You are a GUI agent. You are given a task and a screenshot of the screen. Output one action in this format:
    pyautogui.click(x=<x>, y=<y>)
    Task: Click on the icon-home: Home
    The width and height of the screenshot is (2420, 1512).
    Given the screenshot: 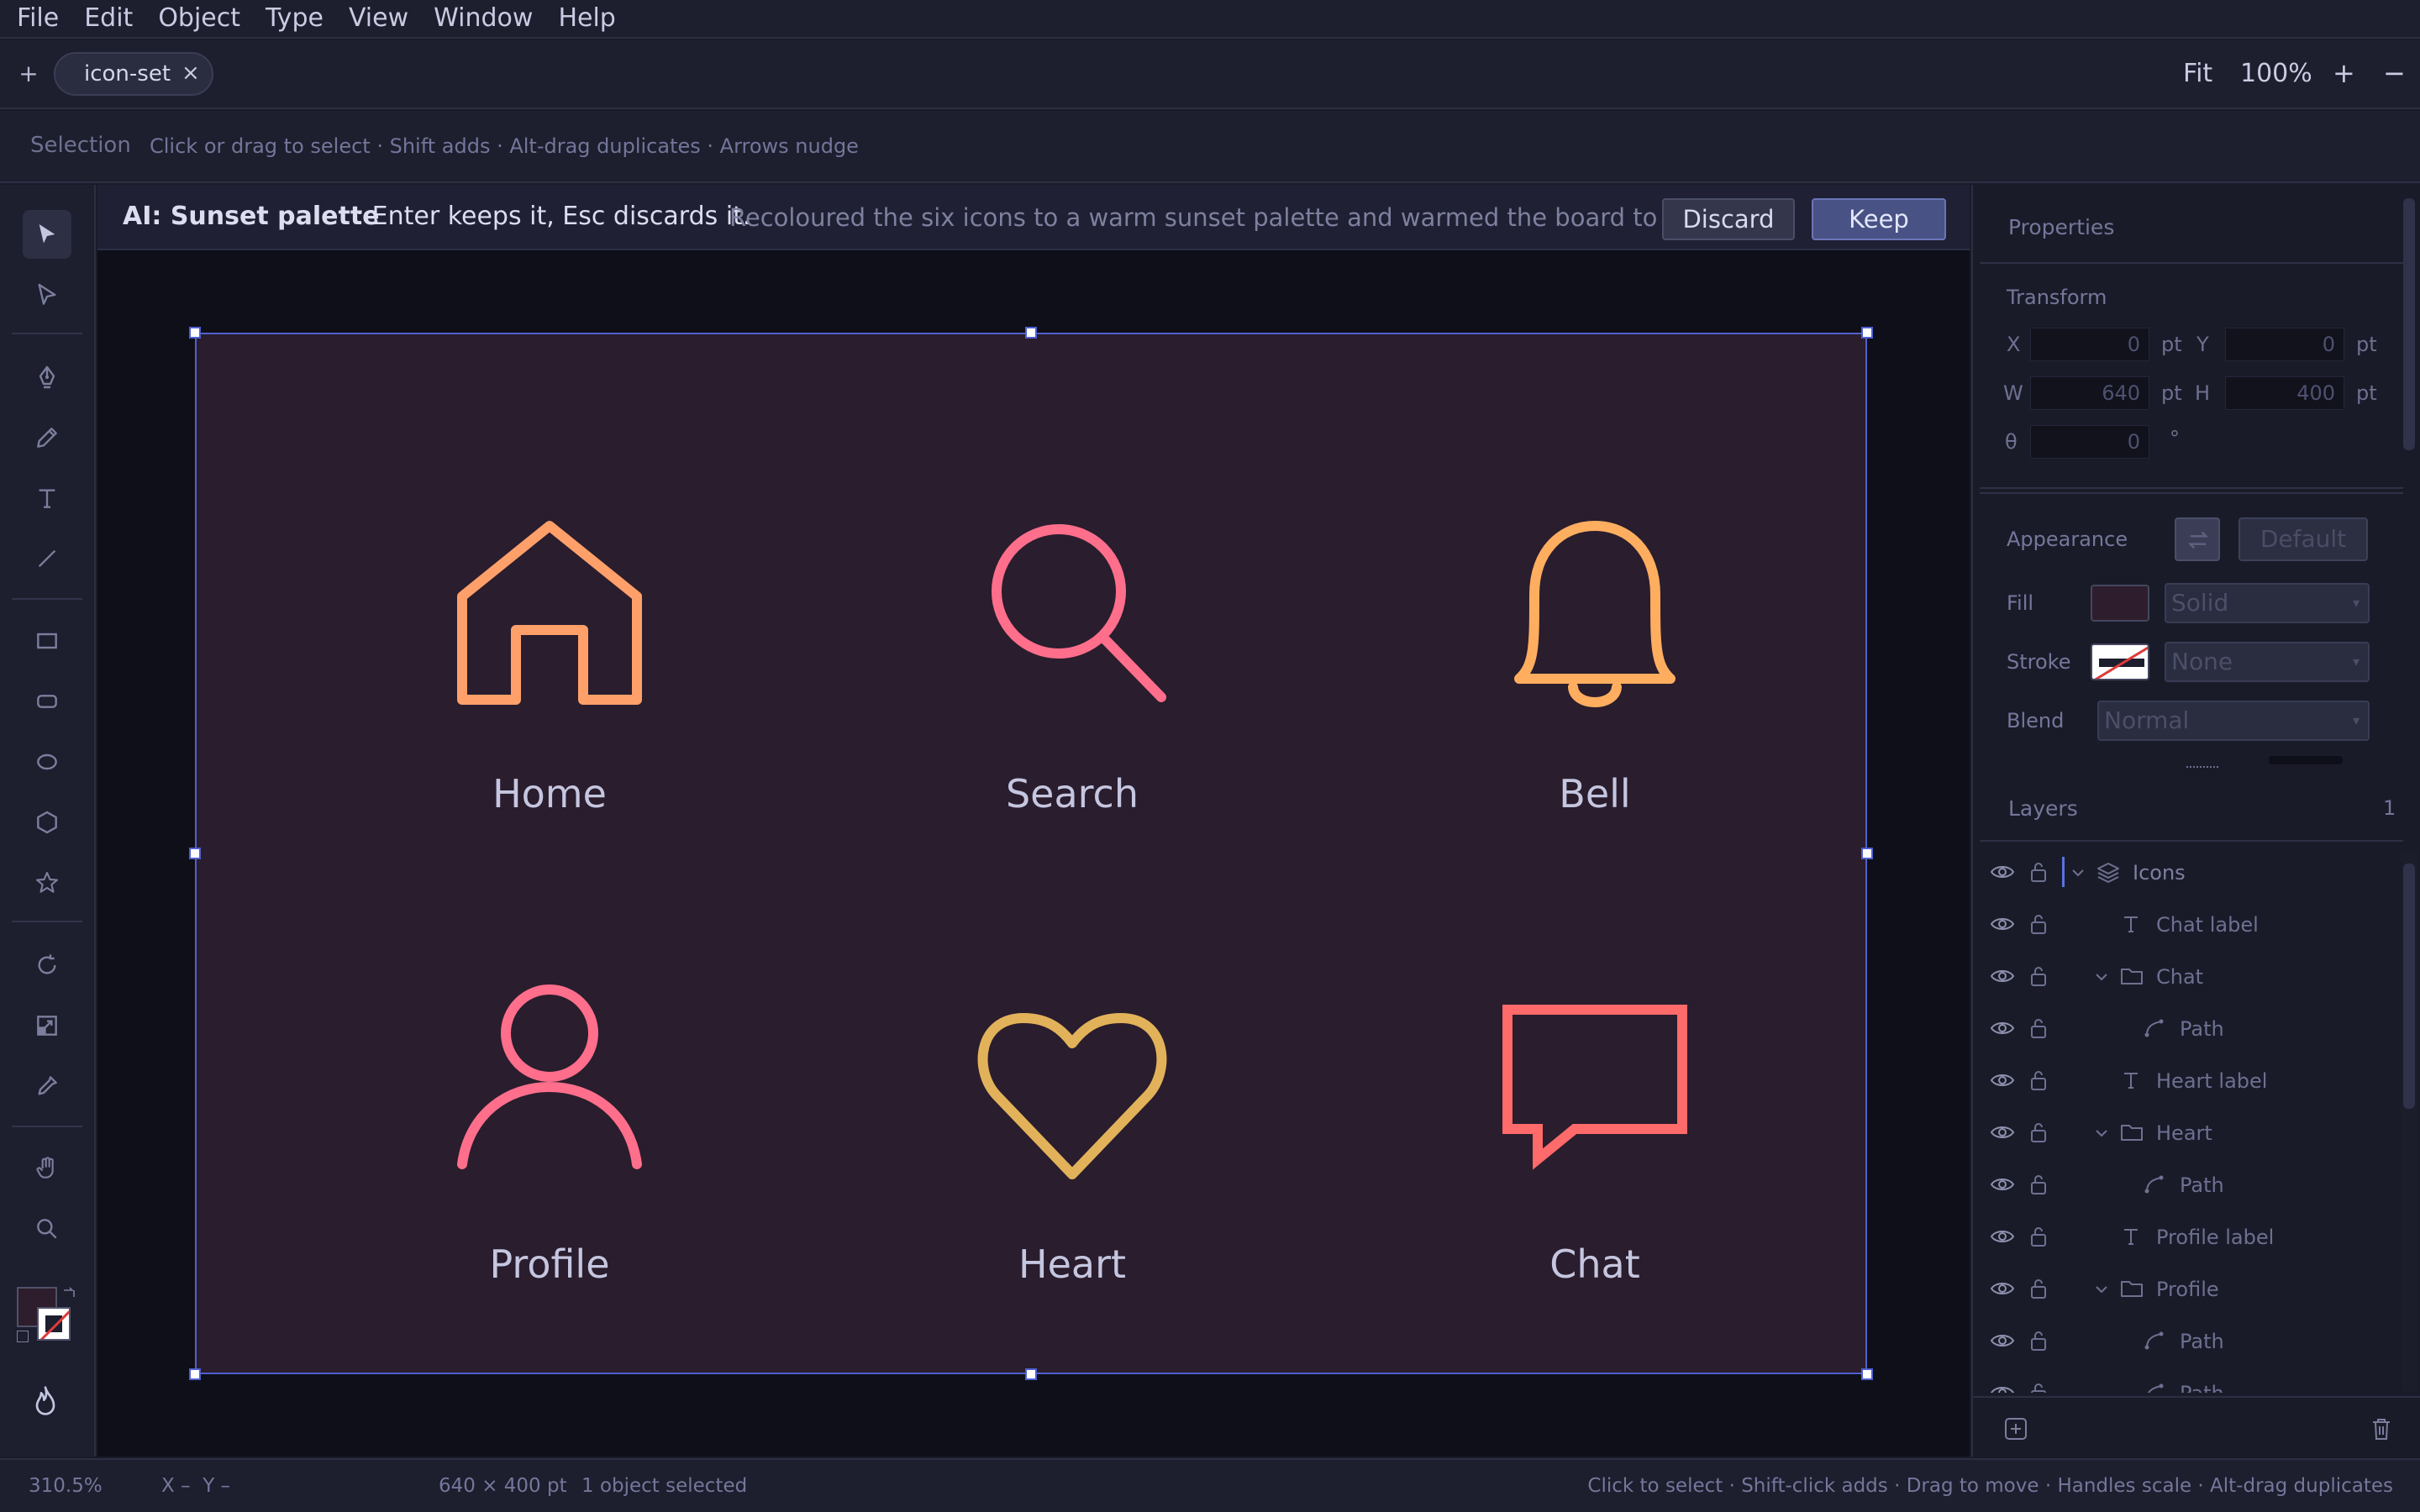 What is the action you would take?
    pyautogui.click(x=549, y=670)
    